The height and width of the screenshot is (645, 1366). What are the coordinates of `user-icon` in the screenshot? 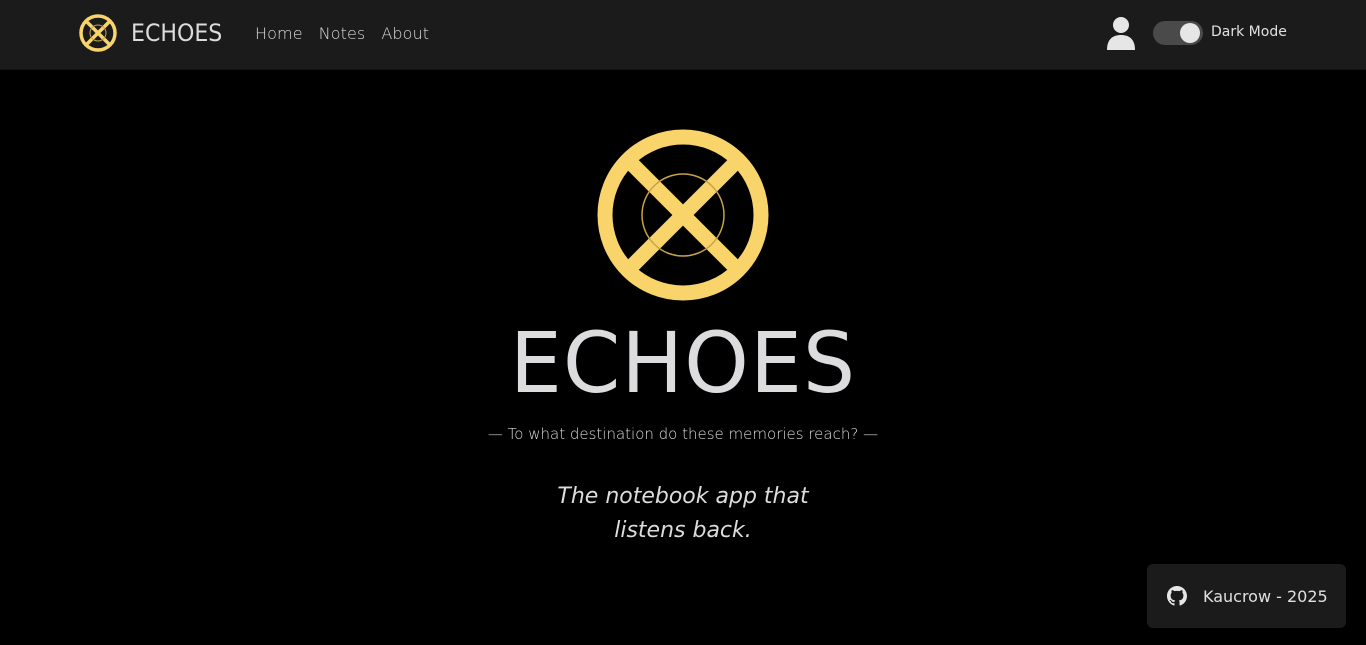 It's located at (1121, 33).